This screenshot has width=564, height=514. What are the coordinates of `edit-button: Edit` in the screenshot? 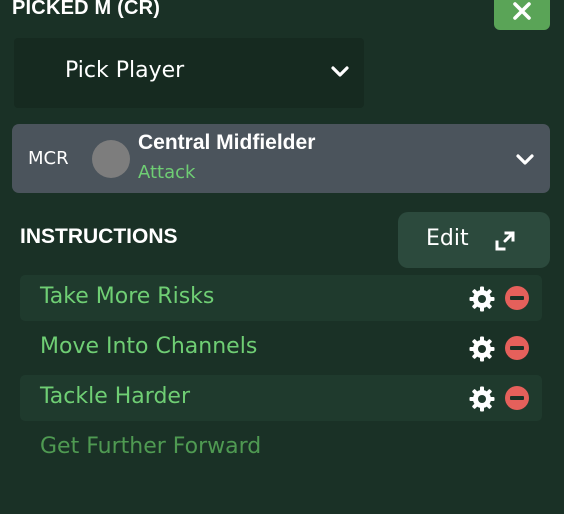 It's located at (474, 240).